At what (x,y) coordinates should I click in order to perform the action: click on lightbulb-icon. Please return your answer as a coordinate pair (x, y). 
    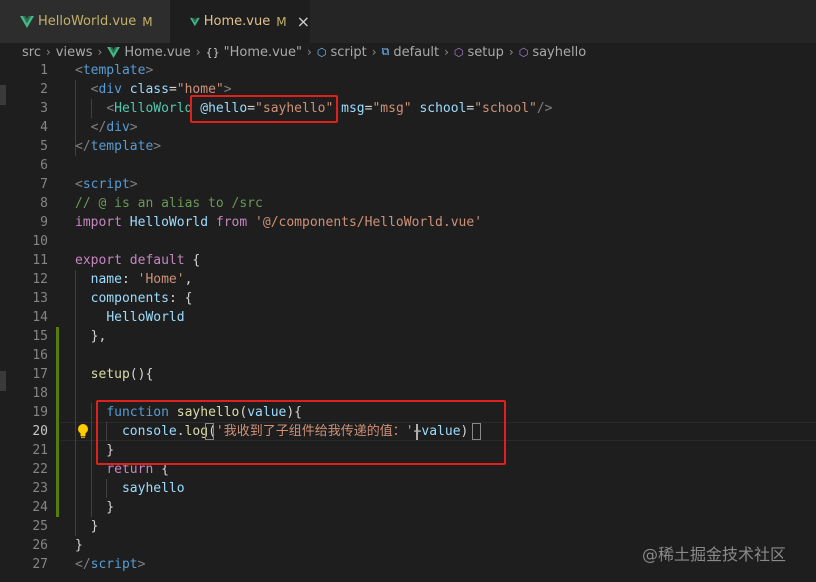
    Looking at the image, I should click on (83, 431).